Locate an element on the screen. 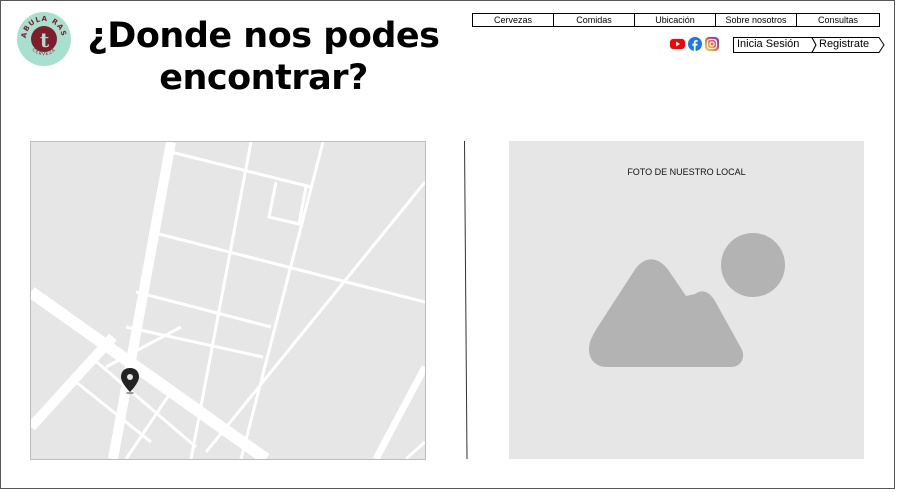 The height and width of the screenshot is (492, 897). login-button: Inicia Sesión is located at coordinates (768, 44).